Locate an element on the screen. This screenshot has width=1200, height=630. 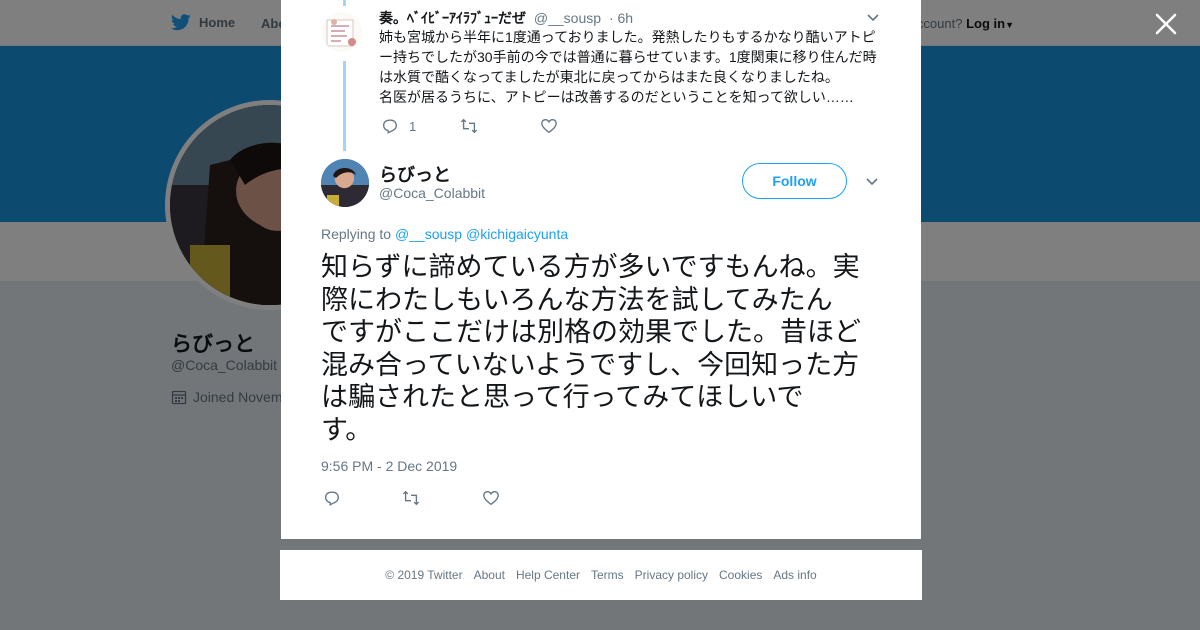
previous-tweet-line: は水質で酷くなってましたが東北に戻ってからはまた良くなりましたね。 is located at coordinates (609, 77).